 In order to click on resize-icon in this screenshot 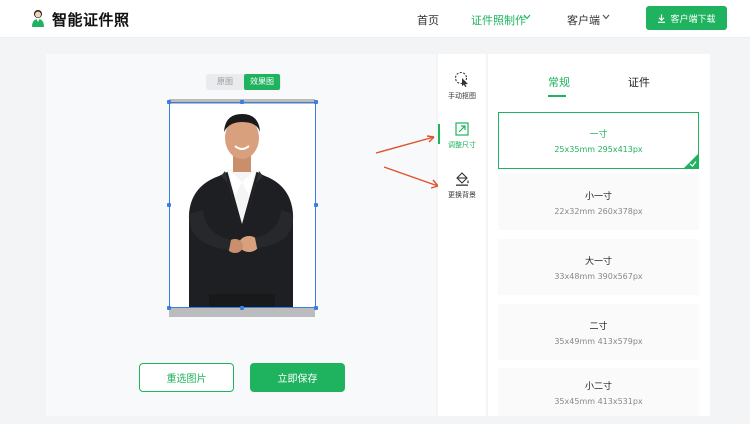, I will do `click(462, 129)`.